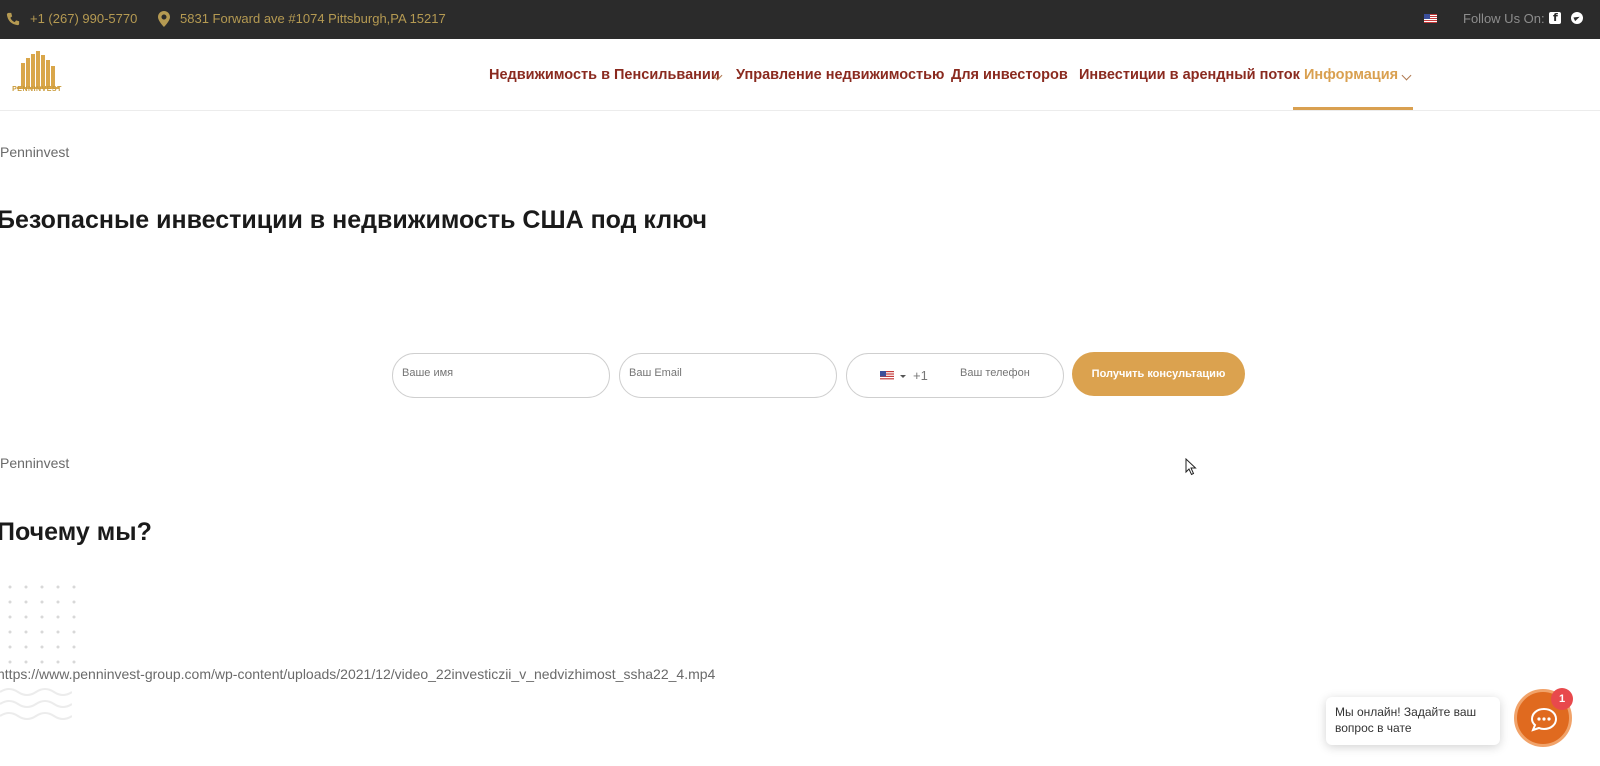 This screenshot has width=1600, height=766. What do you see at coordinates (36, 704) in the screenshot?
I see `waves-decoration` at bounding box center [36, 704].